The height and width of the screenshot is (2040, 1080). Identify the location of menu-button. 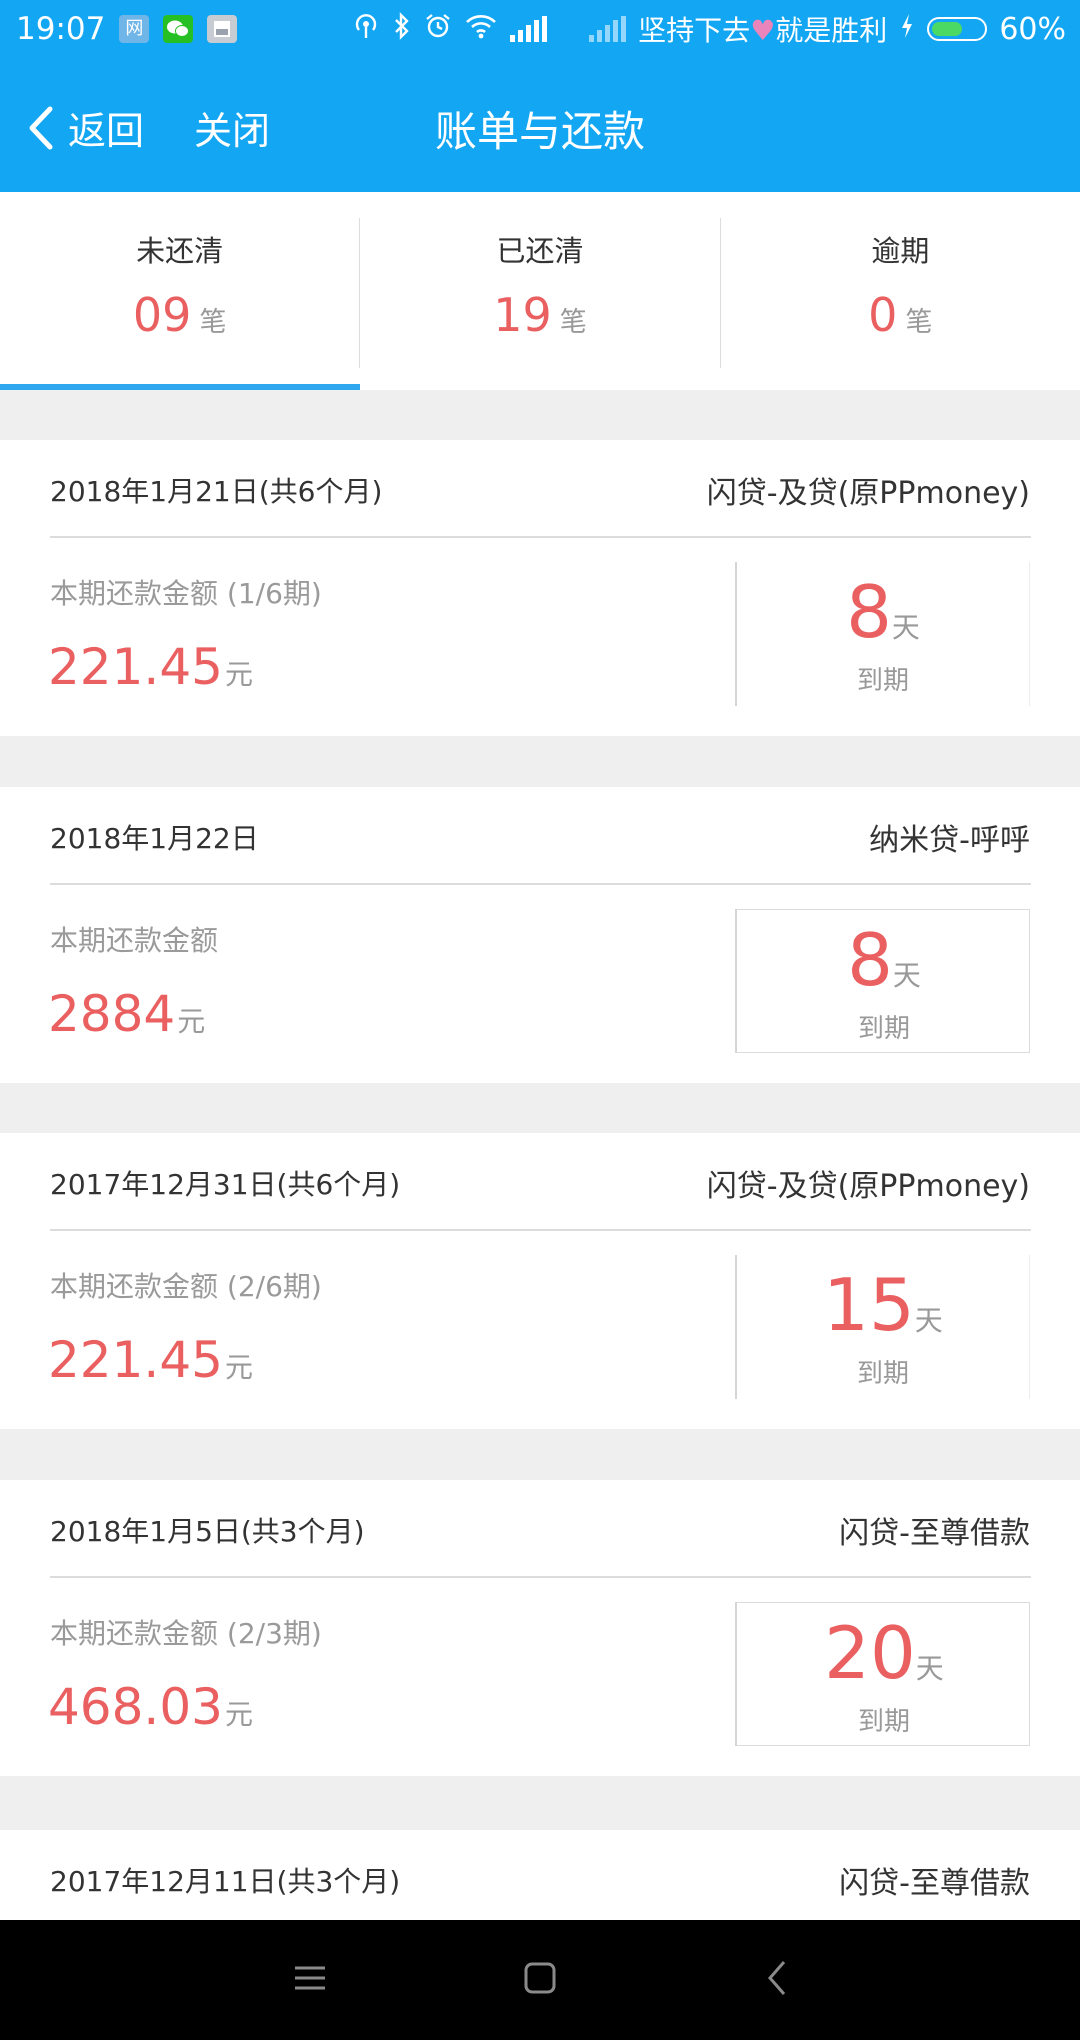
(310, 1980).